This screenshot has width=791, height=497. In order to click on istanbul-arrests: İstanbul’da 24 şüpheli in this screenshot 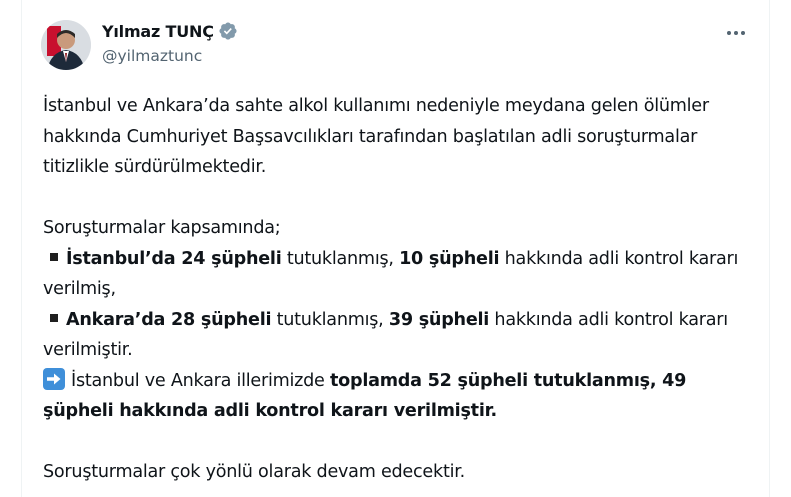, I will do `click(174, 258)`.